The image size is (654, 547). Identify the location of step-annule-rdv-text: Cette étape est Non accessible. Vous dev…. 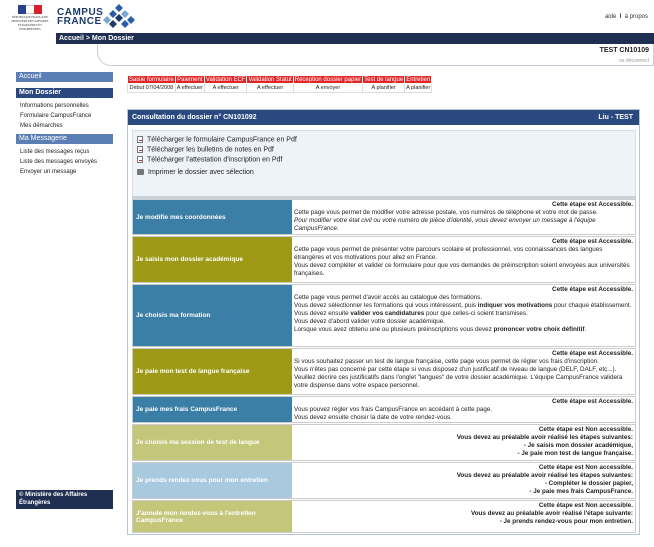
(463, 516).